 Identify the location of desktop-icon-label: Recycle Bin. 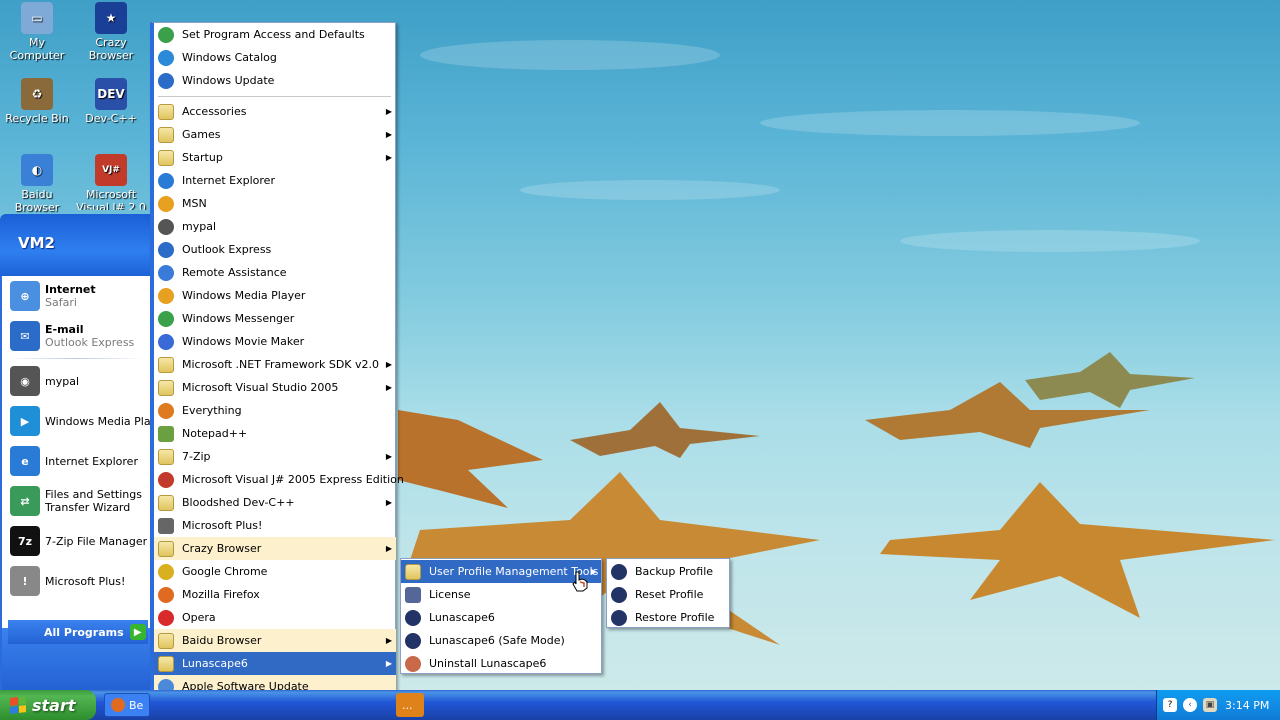
(37, 118).